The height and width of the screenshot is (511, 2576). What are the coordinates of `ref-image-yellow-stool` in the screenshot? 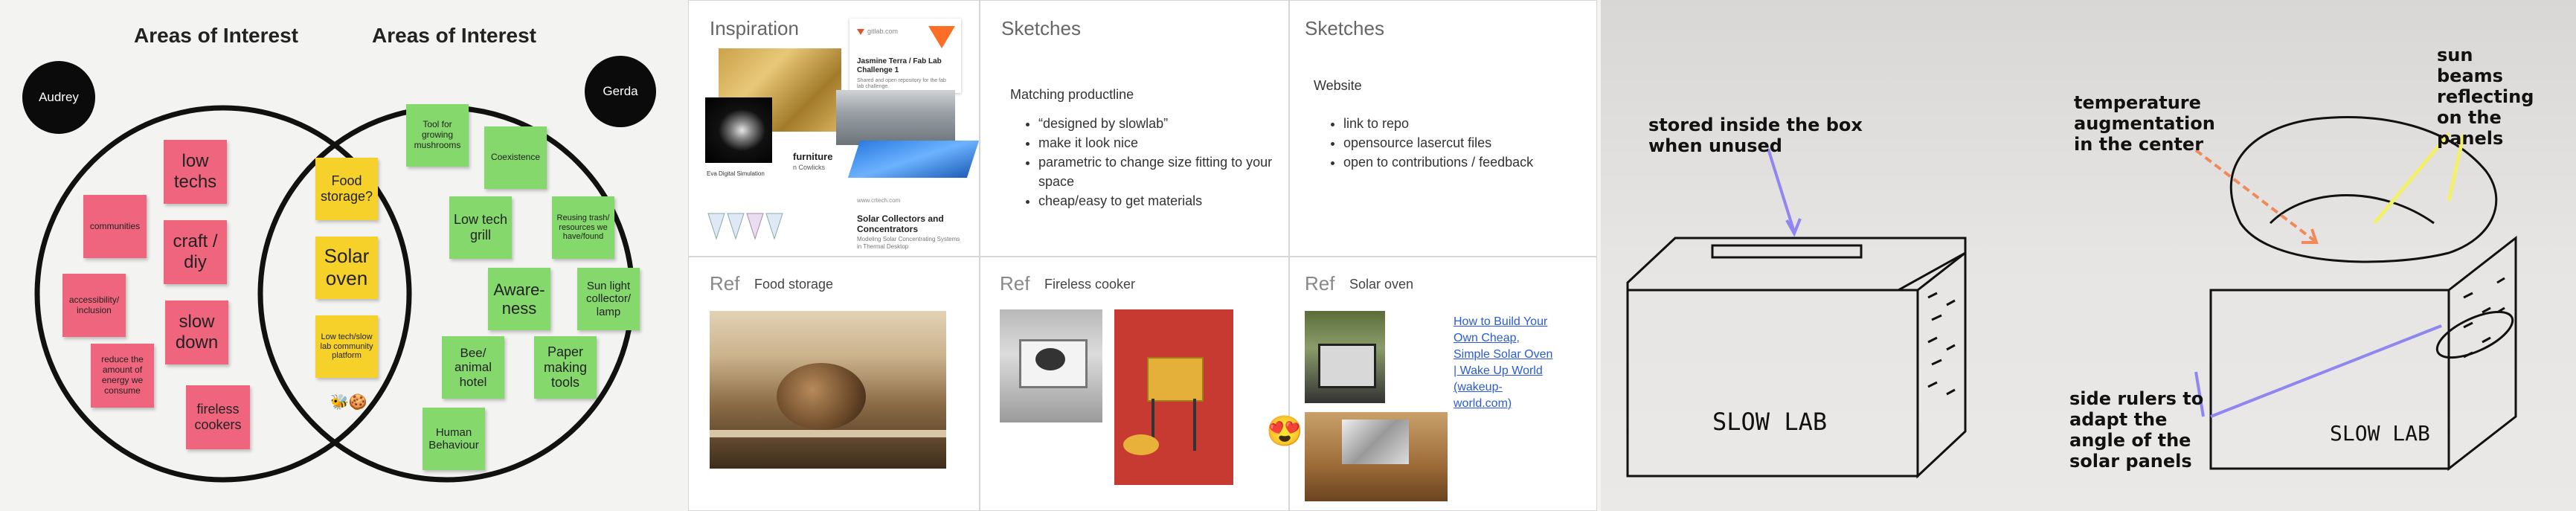 It's located at (1173, 397).